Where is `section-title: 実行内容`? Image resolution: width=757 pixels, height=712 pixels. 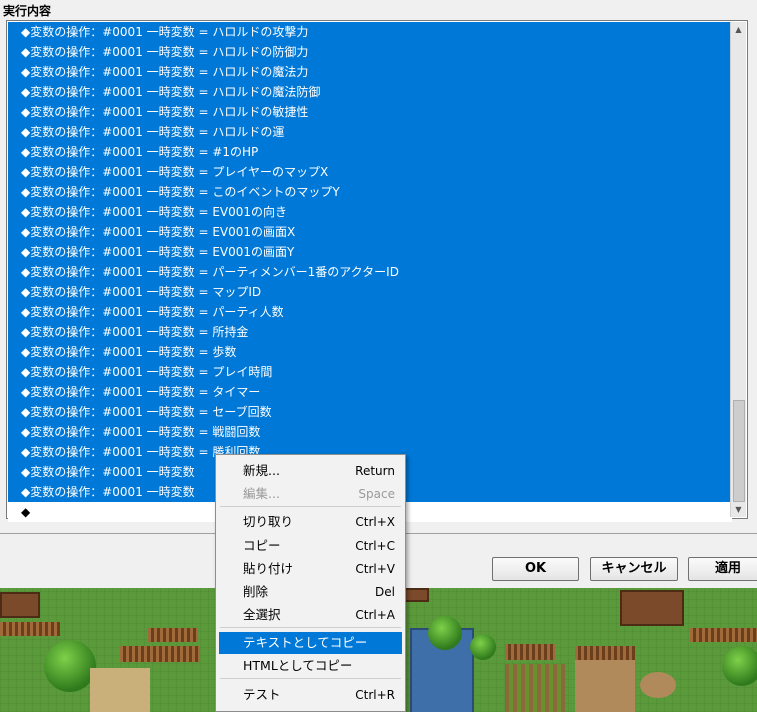 section-title: 実行内容 is located at coordinates (27, 11).